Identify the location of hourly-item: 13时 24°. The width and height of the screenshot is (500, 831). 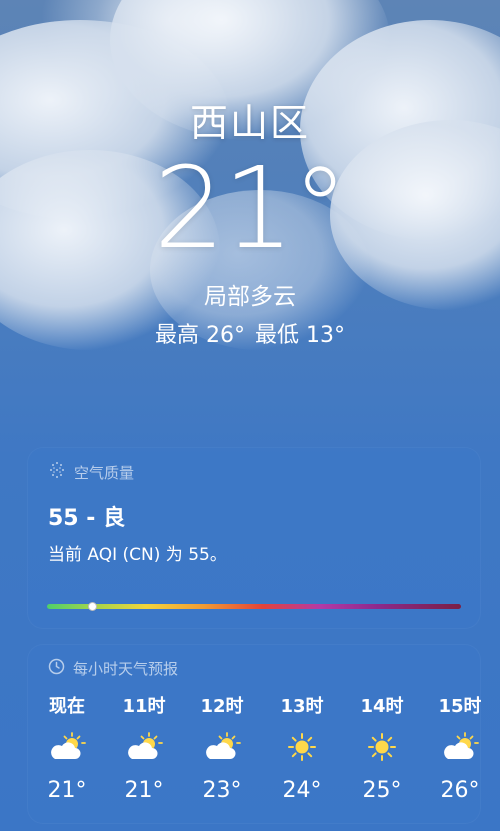
(302, 747).